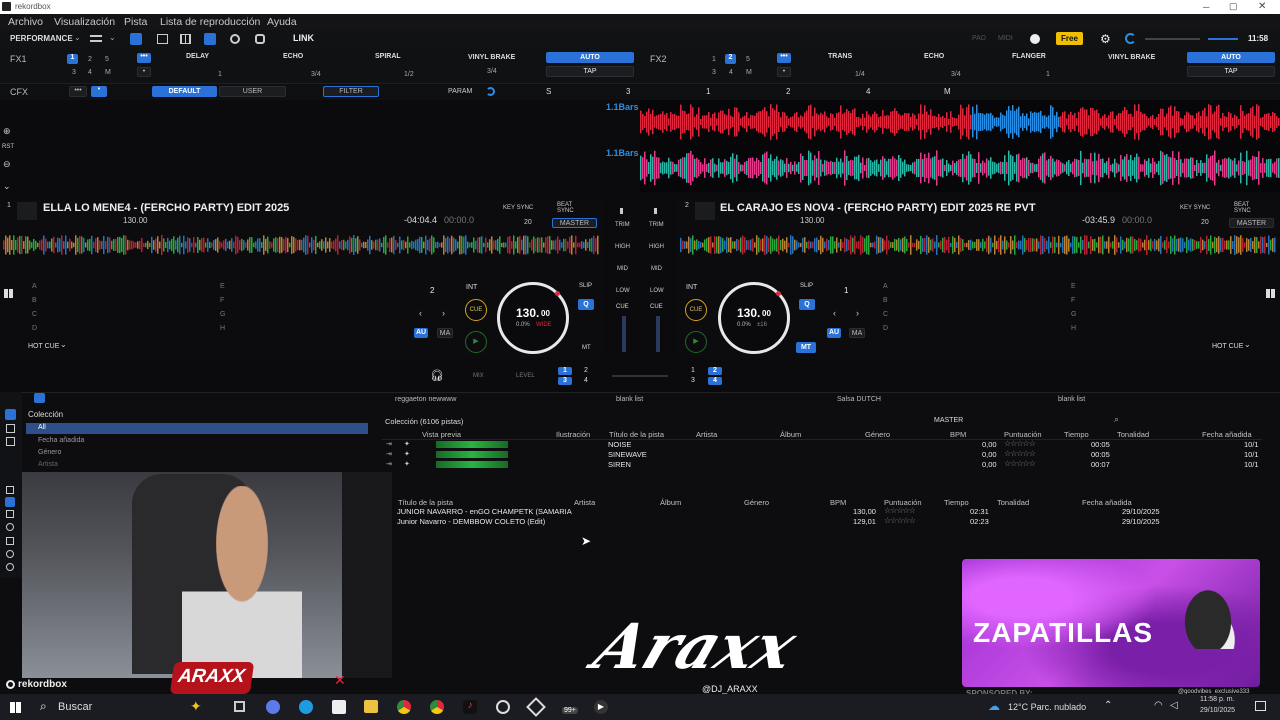 Image resolution: width=1280 pixels, height=720 pixels. Describe the element at coordinates (900, 510) in the screenshot. I see `list-item-rating: ☆☆☆☆☆` at that location.